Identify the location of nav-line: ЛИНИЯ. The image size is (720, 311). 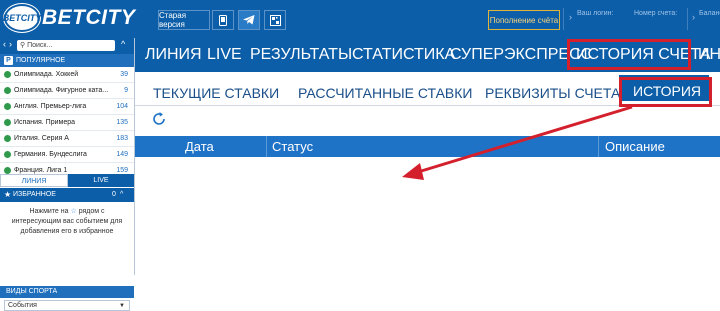
(173, 55).